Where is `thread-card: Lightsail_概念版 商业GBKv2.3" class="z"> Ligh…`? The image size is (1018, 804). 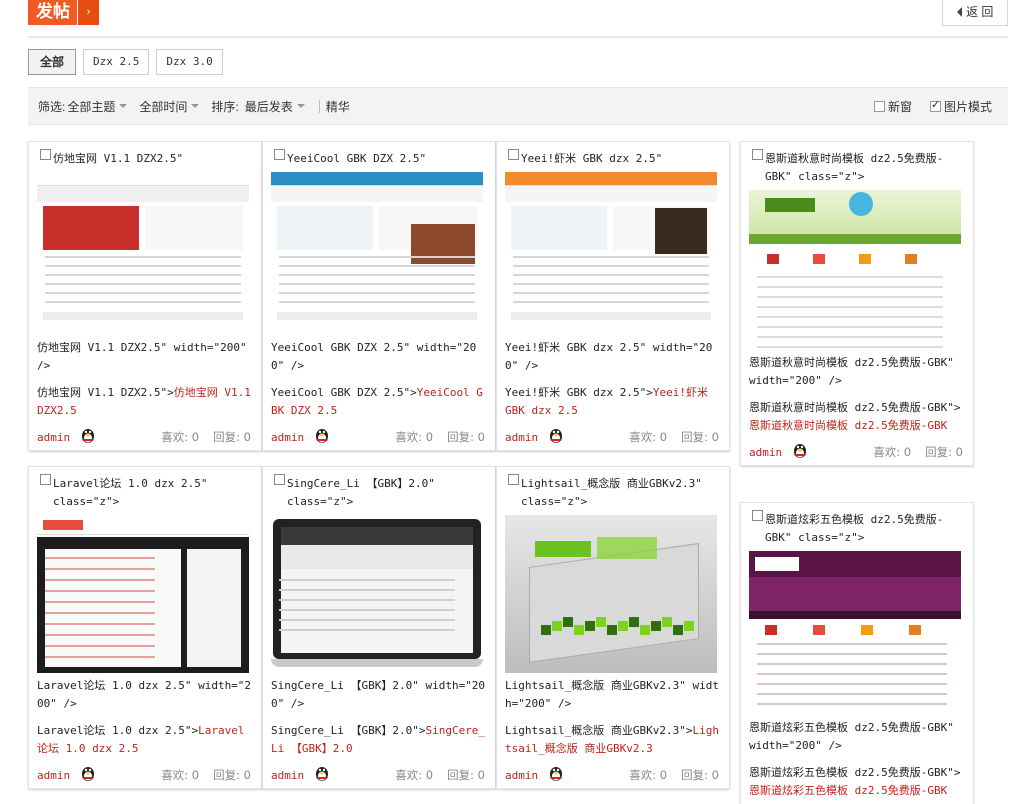 thread-card: Lightsail_概念版 商业GBKv2.3" class="z"> Ligh… is located at coordinates (613, 627).